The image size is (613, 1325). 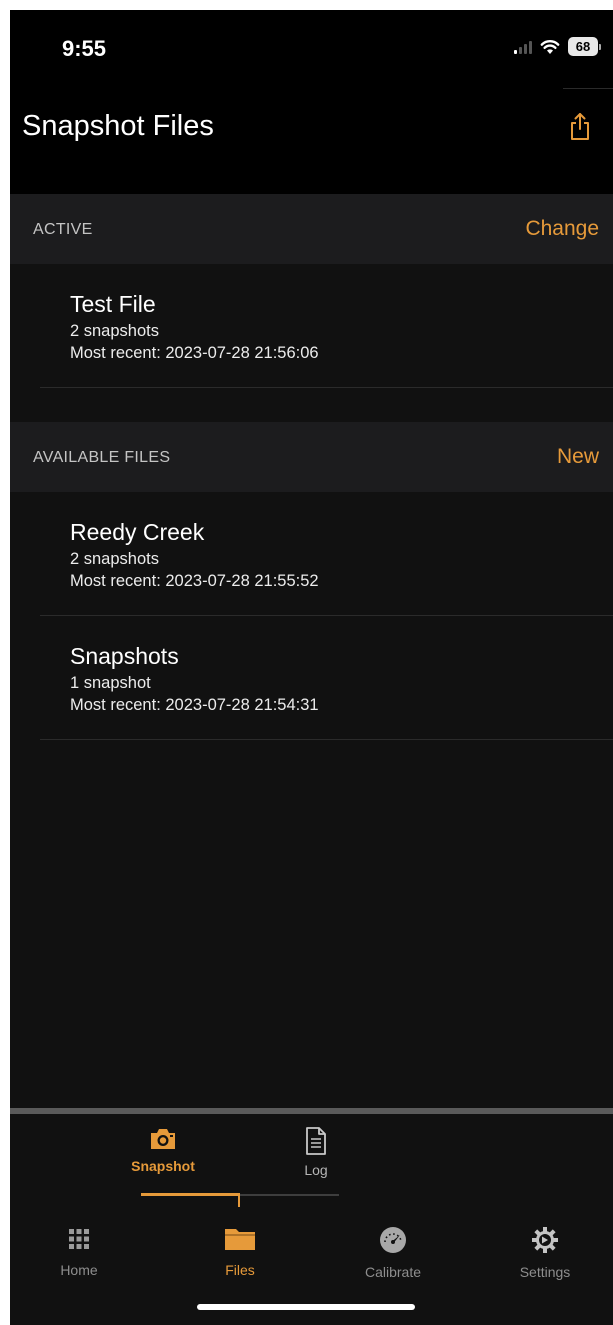 I want to click on page-title: Snapshot Files, so click(x=118, y=126).